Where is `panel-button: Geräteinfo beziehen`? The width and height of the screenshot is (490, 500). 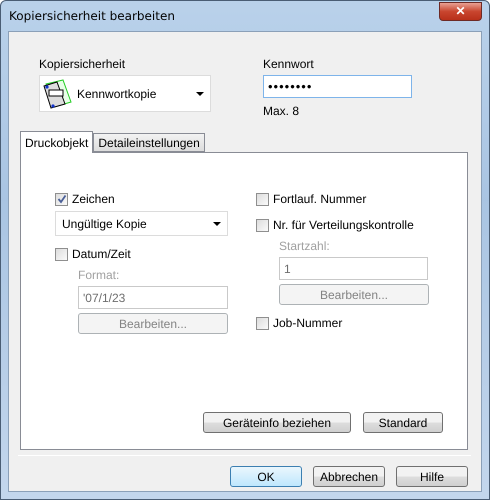
panel-button: Geräteinfo beziehen is located at coordinates (277, 422).